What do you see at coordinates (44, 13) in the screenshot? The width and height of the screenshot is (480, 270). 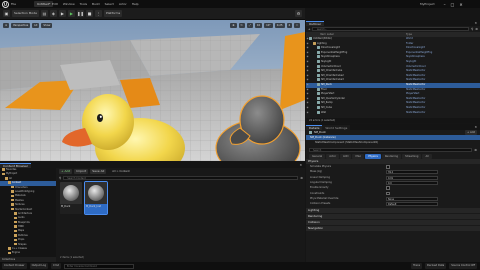 I see `content-icon: ▤` at bounding box center [44, 13].